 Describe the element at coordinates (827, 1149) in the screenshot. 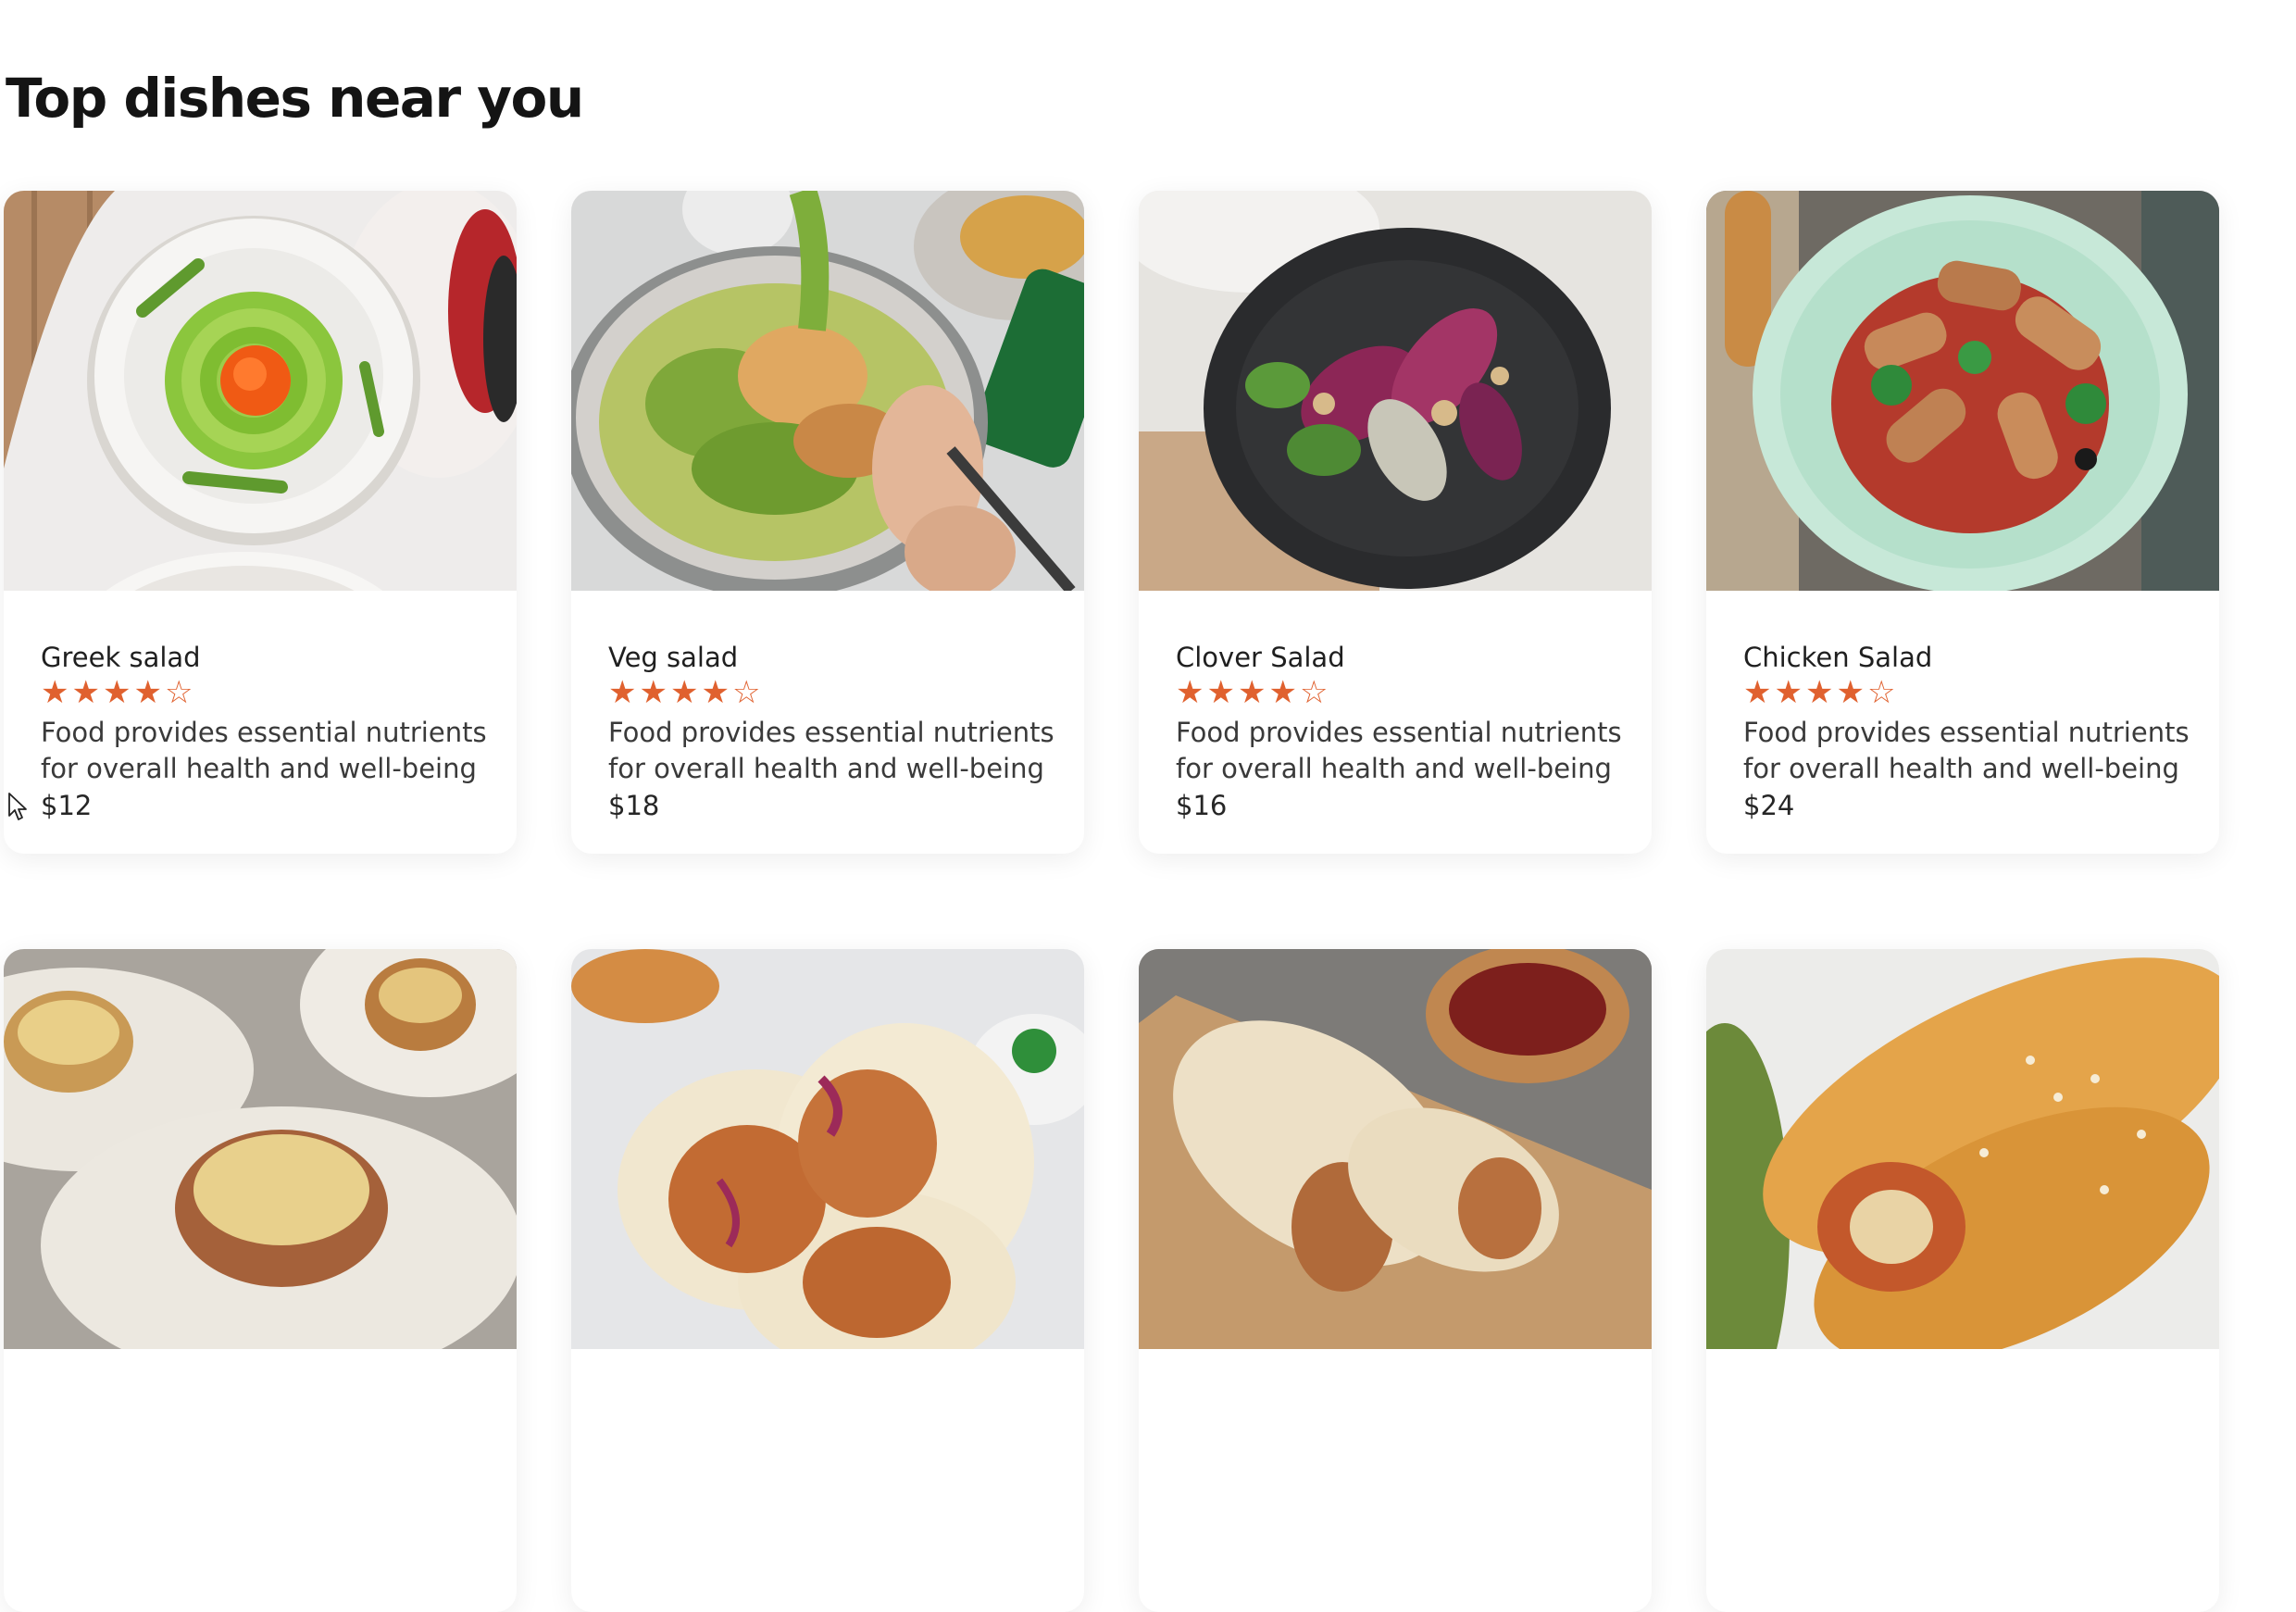

I see `chicken-wraps-photo` at that location.